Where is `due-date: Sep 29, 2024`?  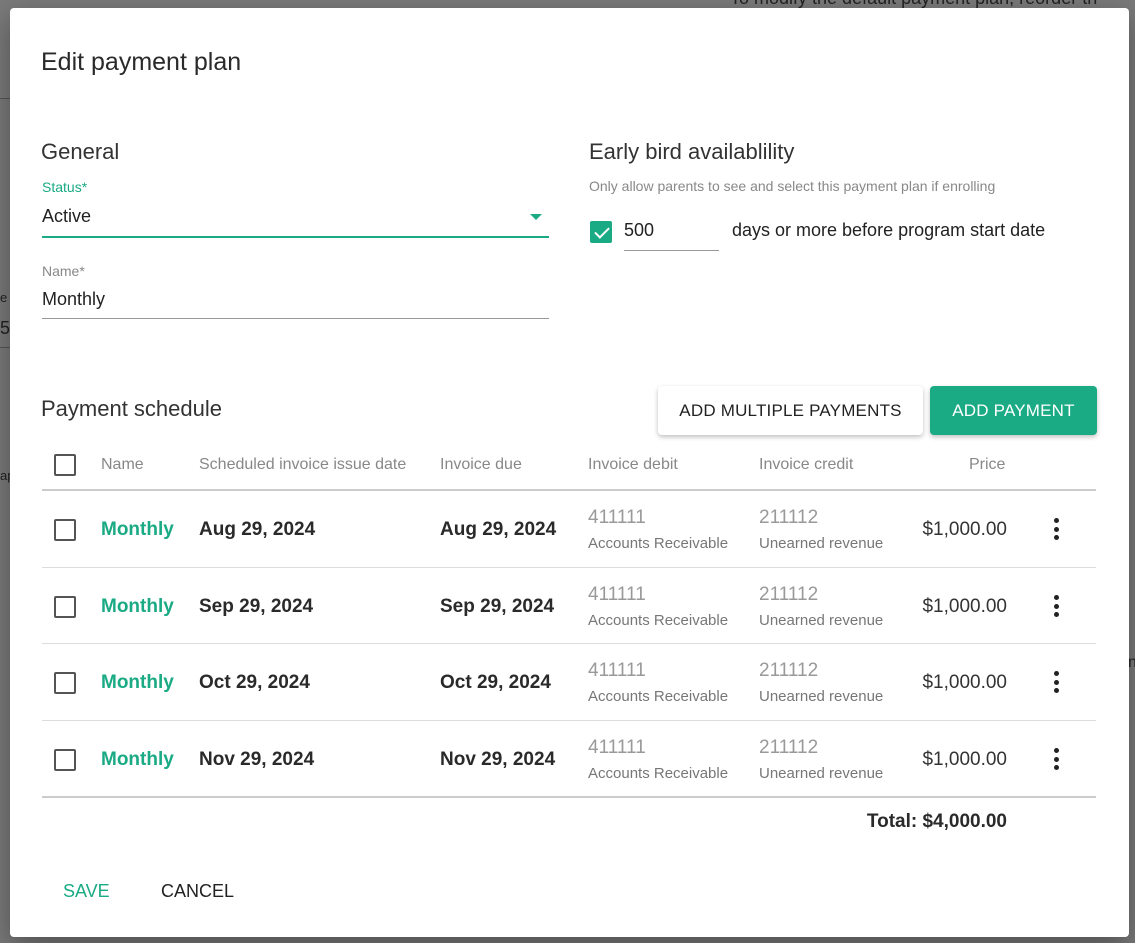
due-date: Sep 29, 2024 is located at coordinates (497, 606).